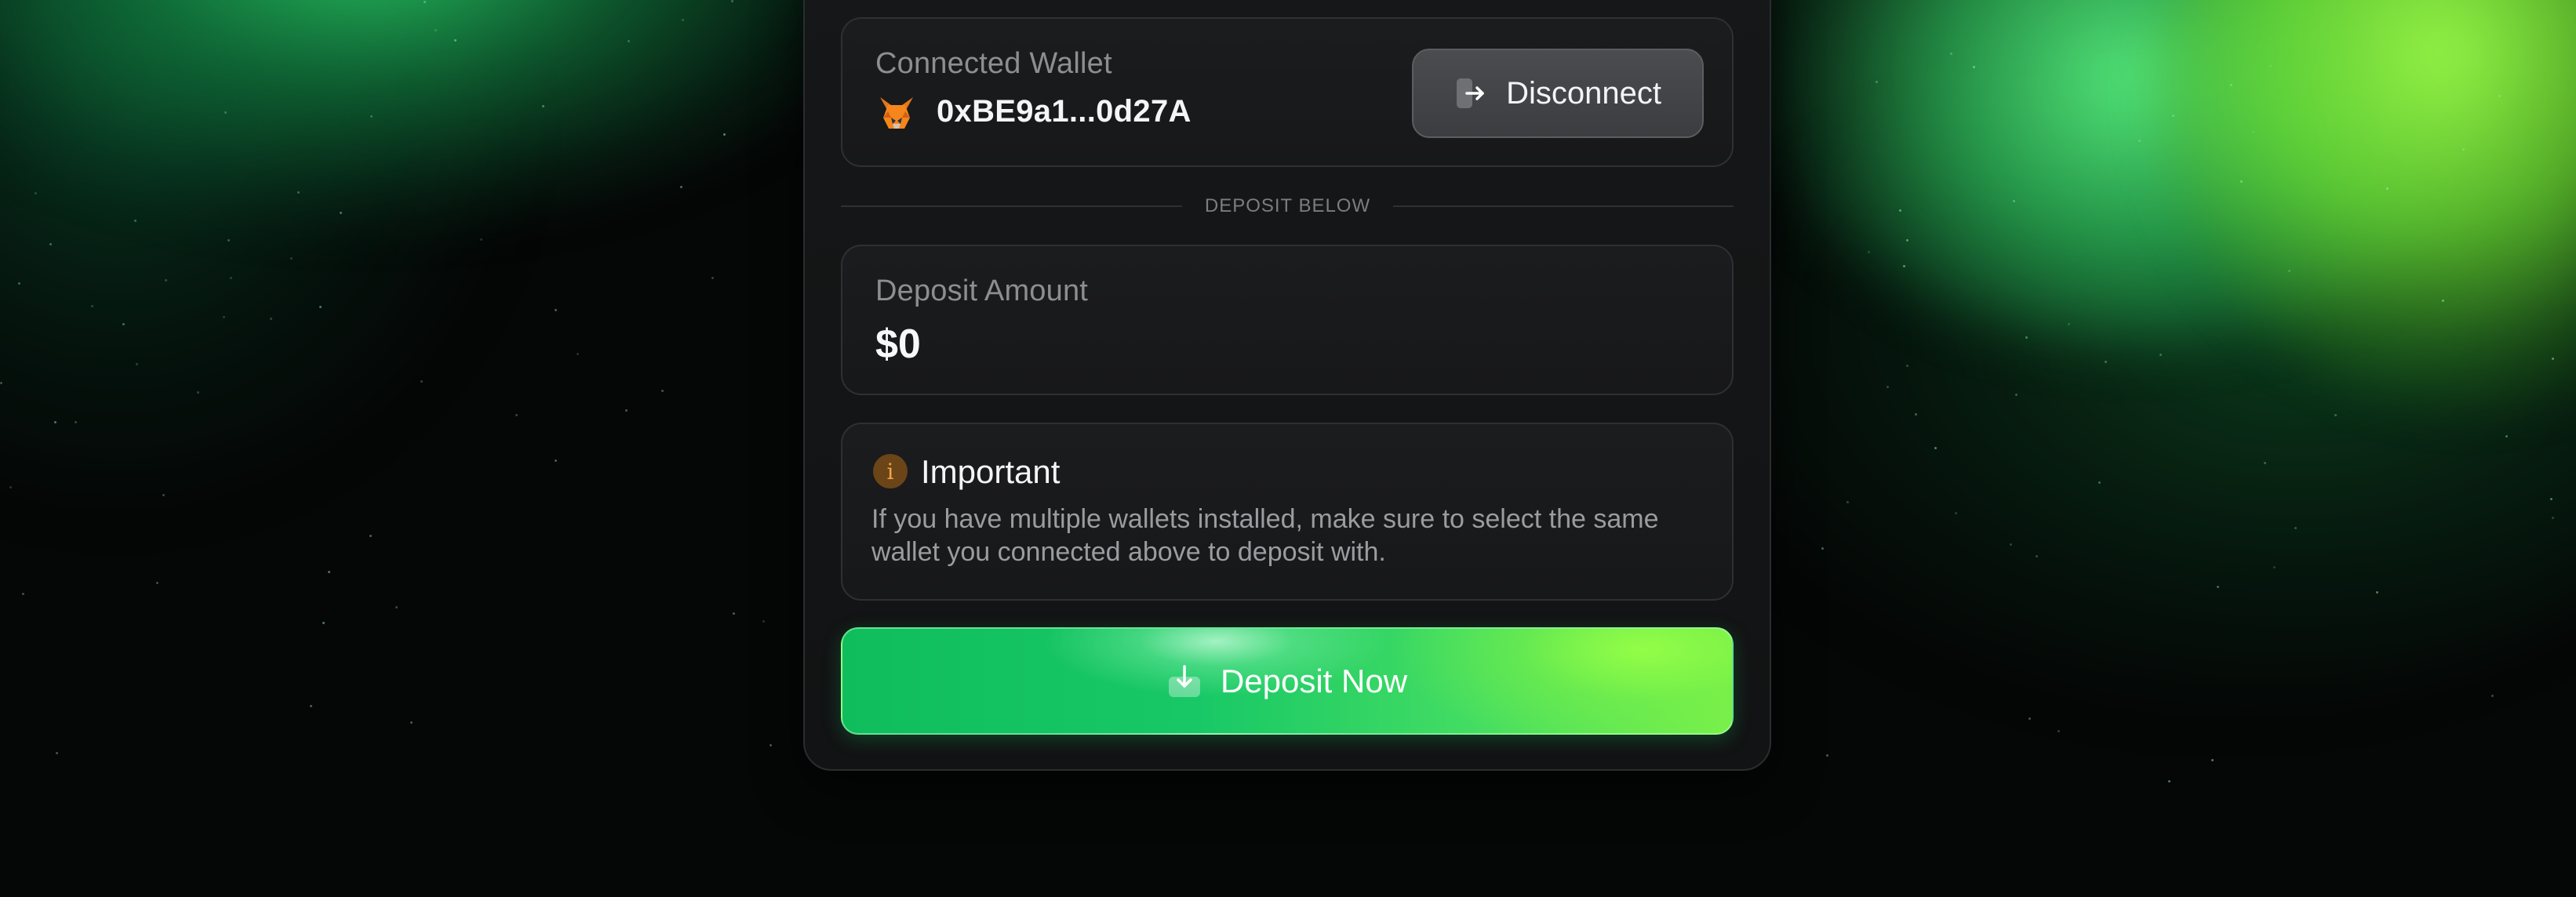  Describe the element at coordinates (1064, 111) in the screenshot. I see `wallet-address: 0xBE9a1...0d27A` at that location.